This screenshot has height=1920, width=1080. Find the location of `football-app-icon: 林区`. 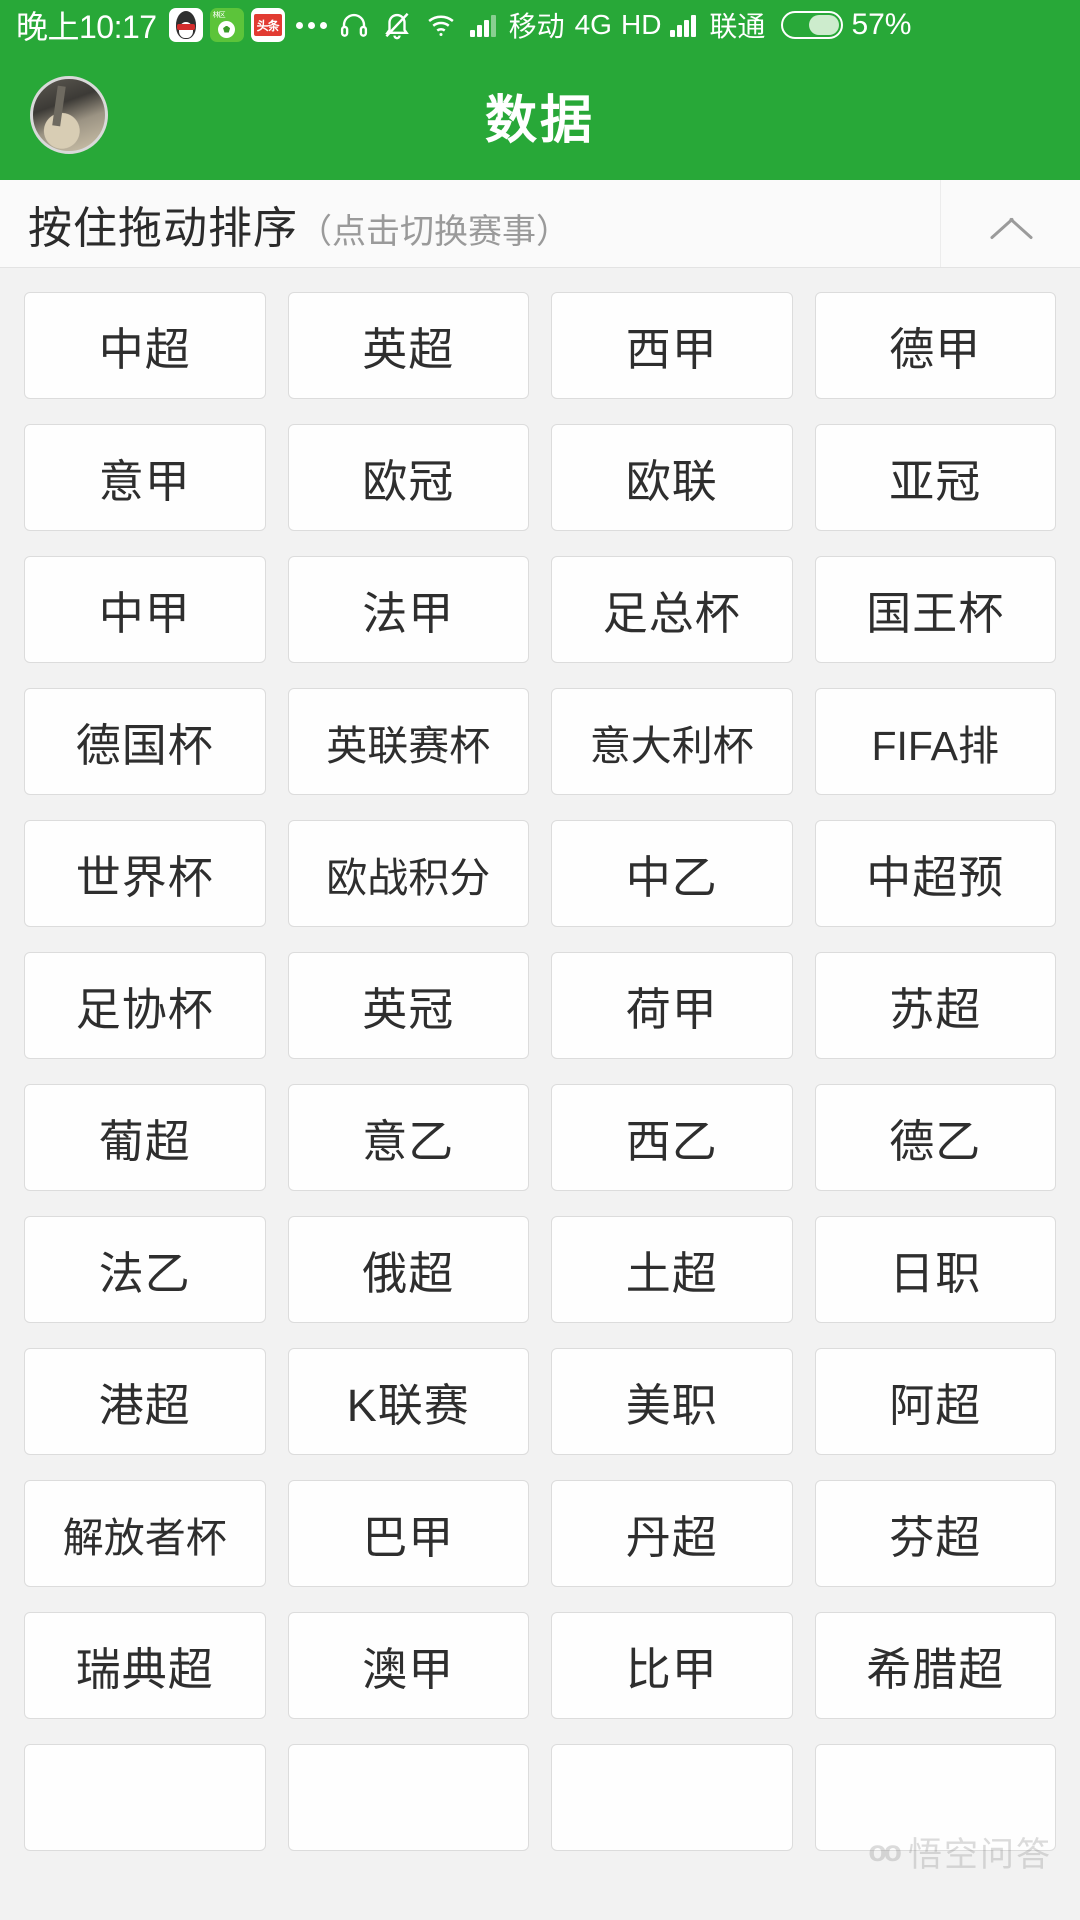

football-app-icon: 林区 is located at coordinates (226, 25).